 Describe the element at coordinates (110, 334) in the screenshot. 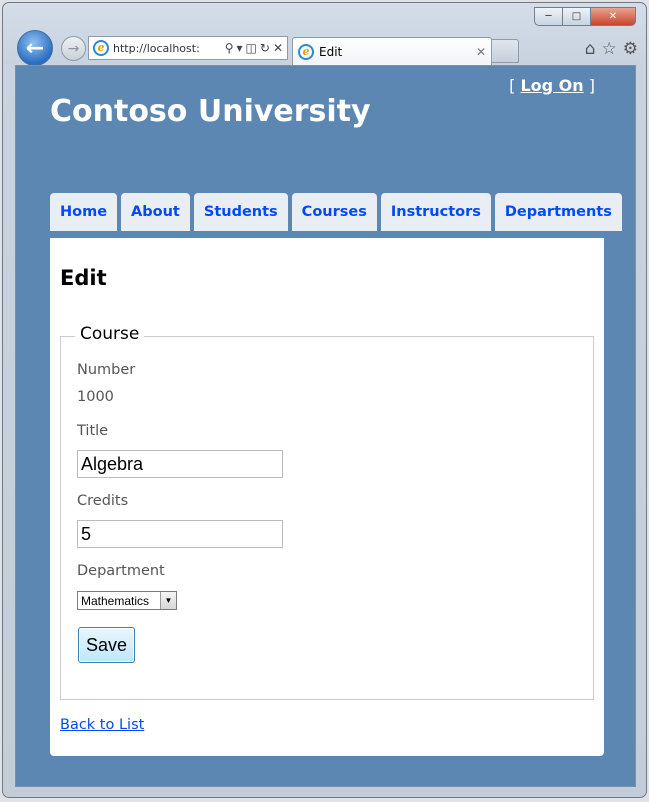

I see `fieldset-legend: Course` at that location.